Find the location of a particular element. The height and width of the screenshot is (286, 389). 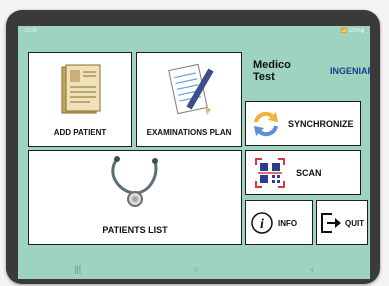

home-icon: ○ is located at coordinates (195, 269).